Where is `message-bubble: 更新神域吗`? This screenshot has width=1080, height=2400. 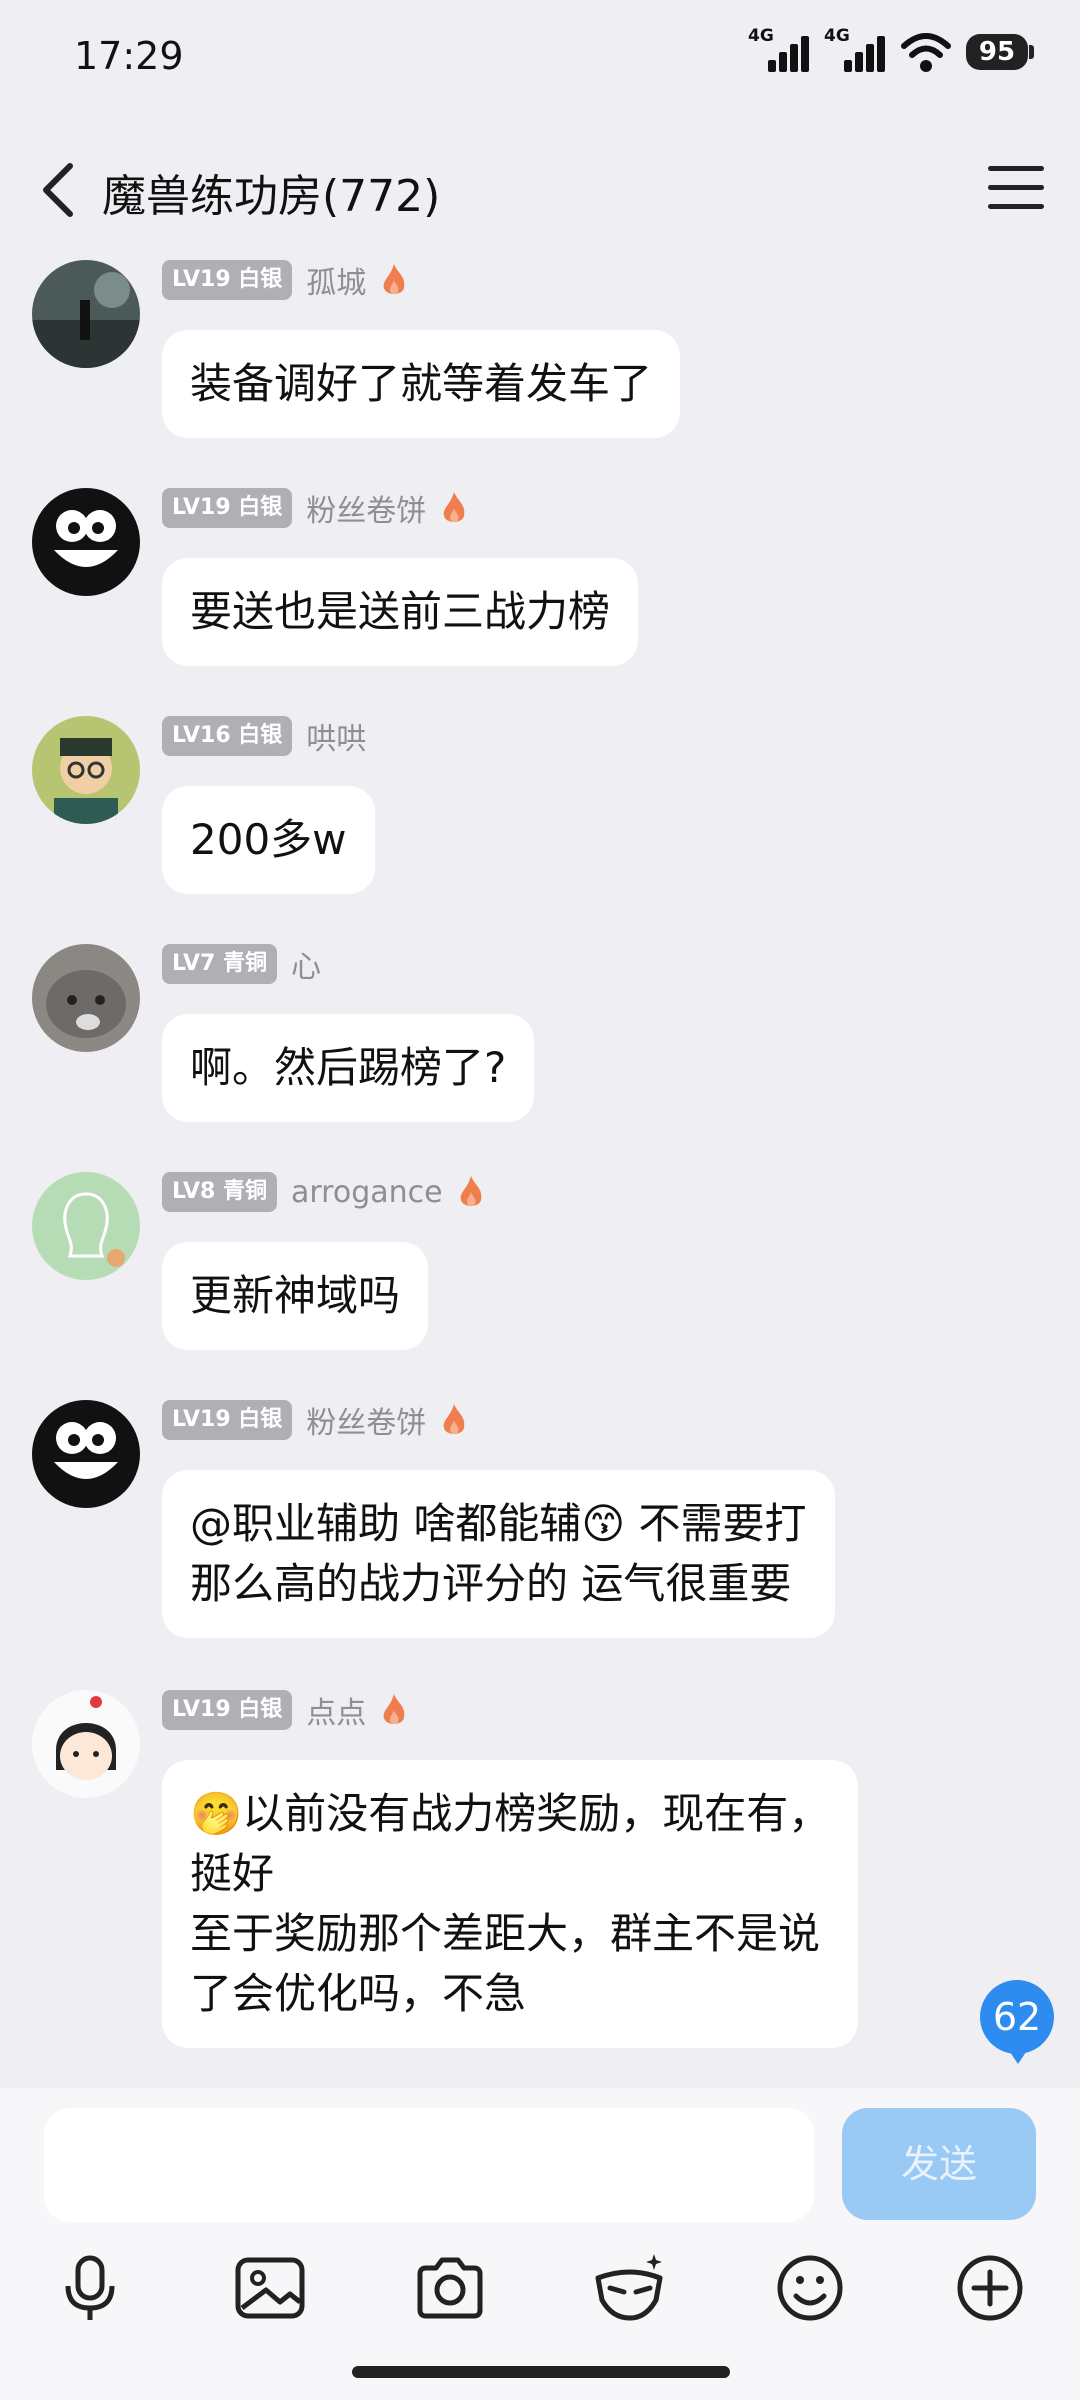
message-bubble: 更新神域吗 is located at coordinates (295, 1296).